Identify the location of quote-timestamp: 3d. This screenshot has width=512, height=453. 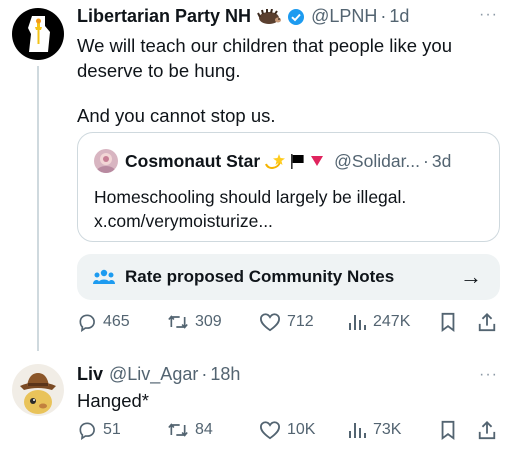
(441, 161).